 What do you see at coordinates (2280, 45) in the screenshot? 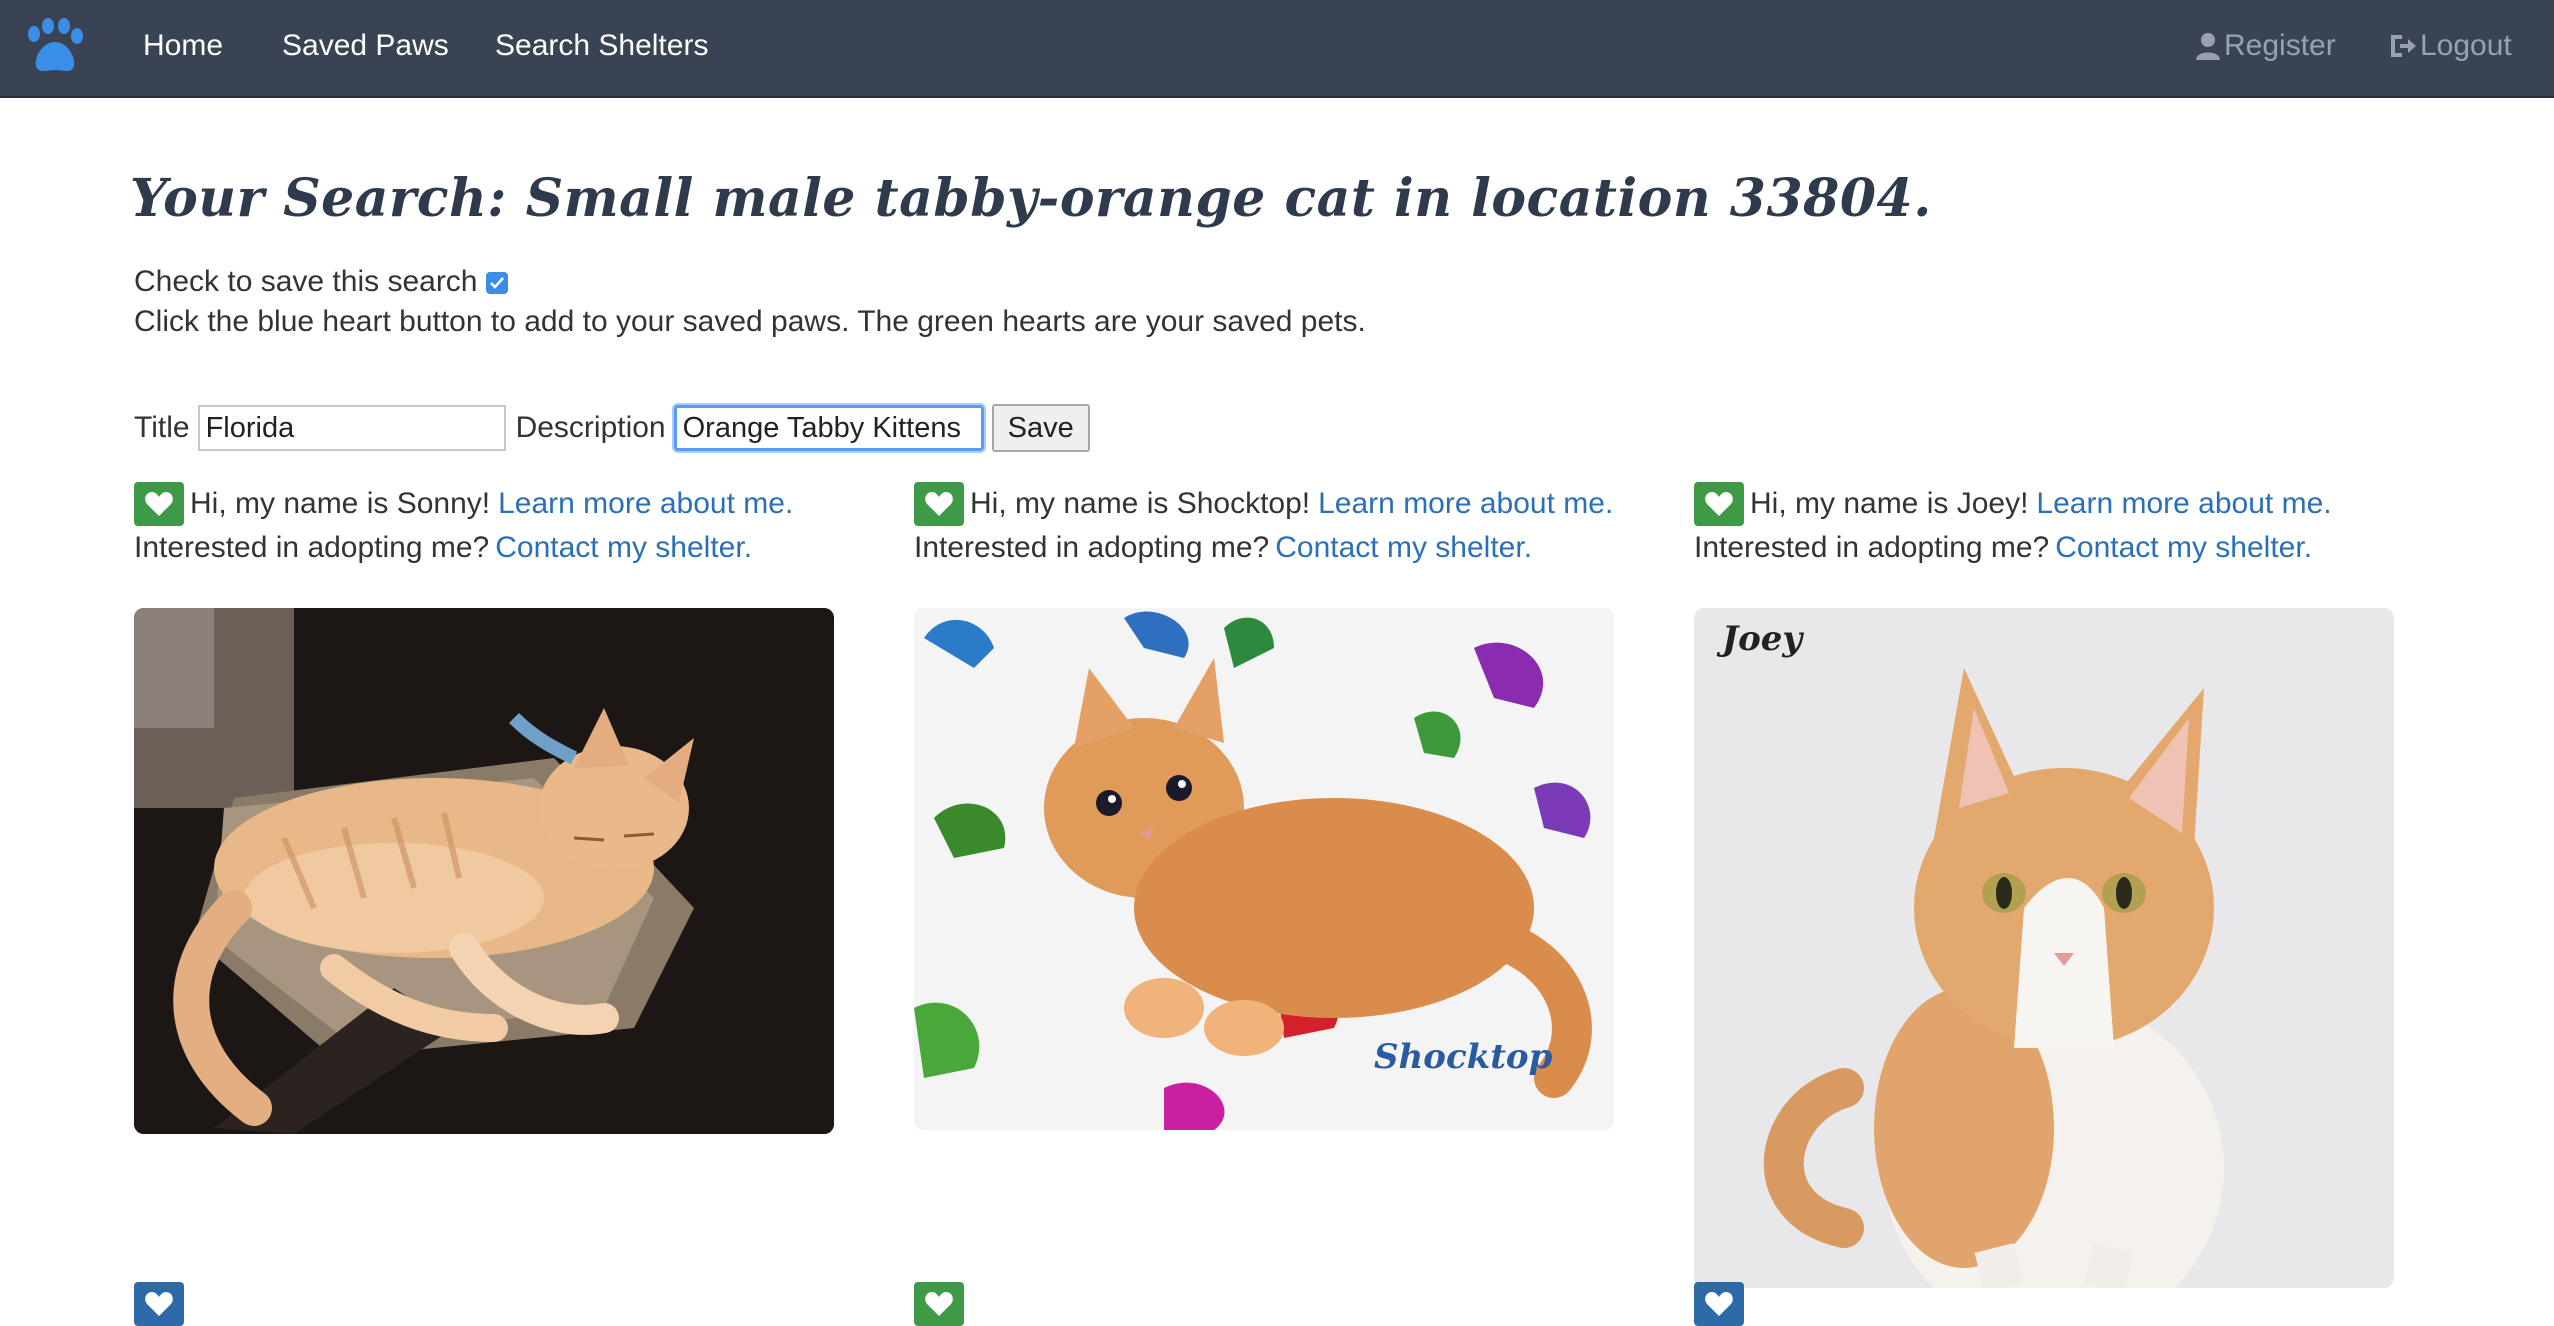
I see `register-label: Register` at bounding box center [2280, 45].